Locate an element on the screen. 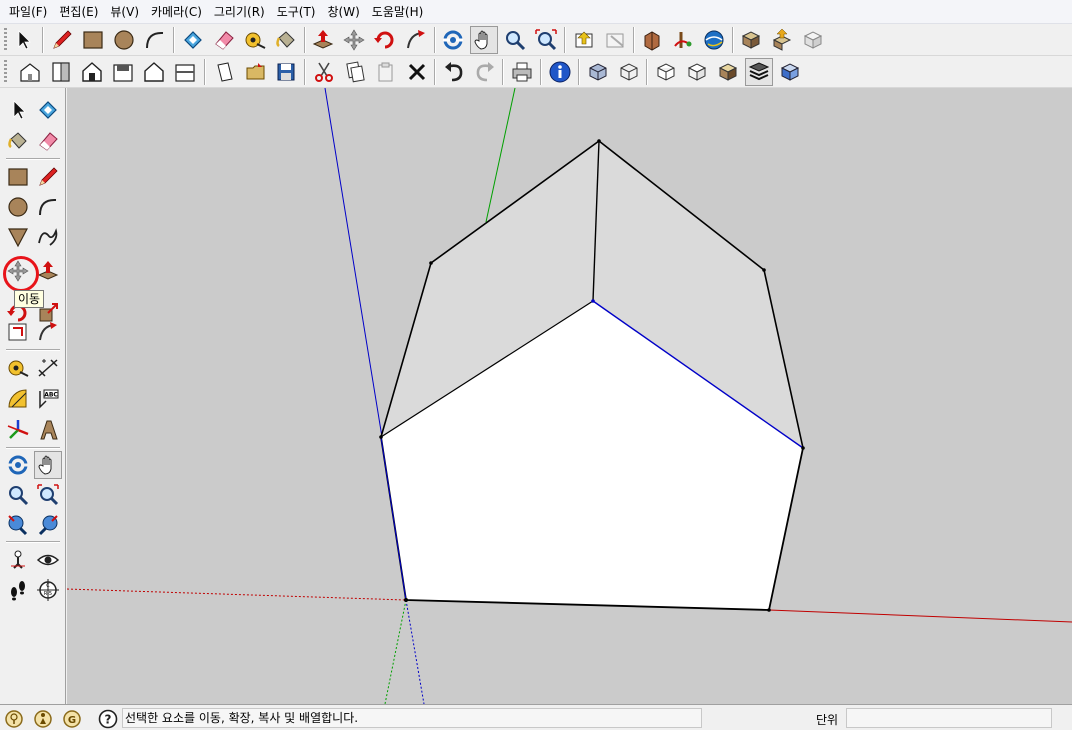 The image size is (1072, 730). shaded-textures-button is located at coordinates (728, 72).